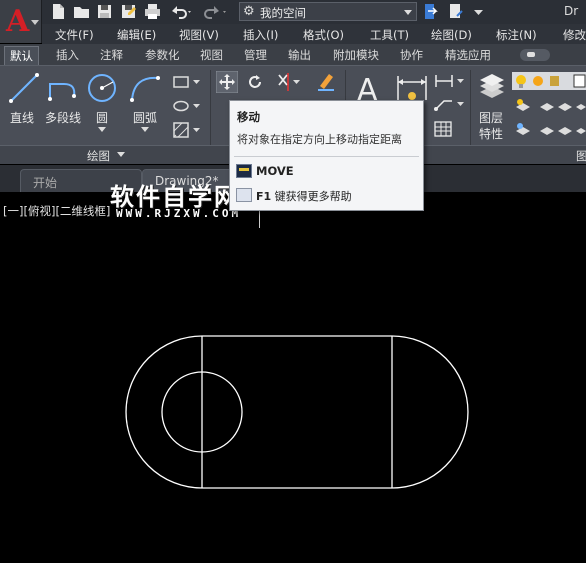 This screenshot has width=586, height=563. Describe the element at coordinates (162, 55) in the screenshot. I see `tab-parametric: 参数化` at that location.